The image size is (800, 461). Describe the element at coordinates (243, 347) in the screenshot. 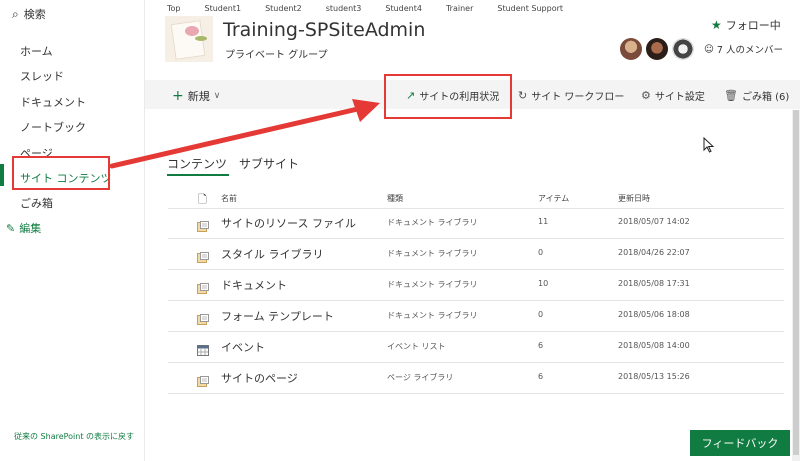

I see `list-item-name: イベント` at that location.